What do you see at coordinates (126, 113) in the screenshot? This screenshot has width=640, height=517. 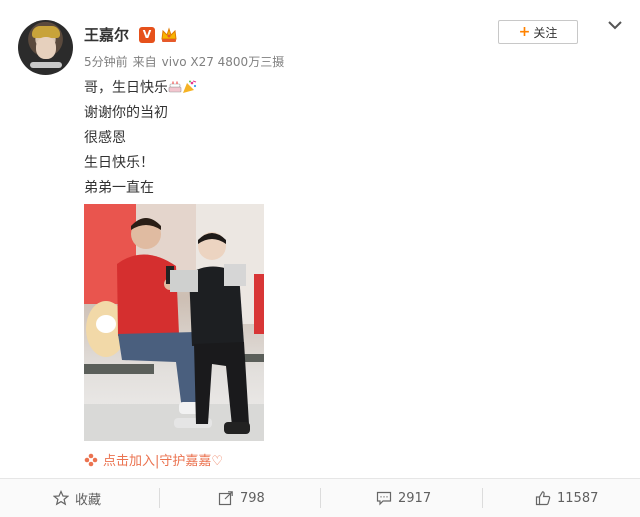 I see `post-line: 谢谢你的当初` at bounding box center [126, 113].